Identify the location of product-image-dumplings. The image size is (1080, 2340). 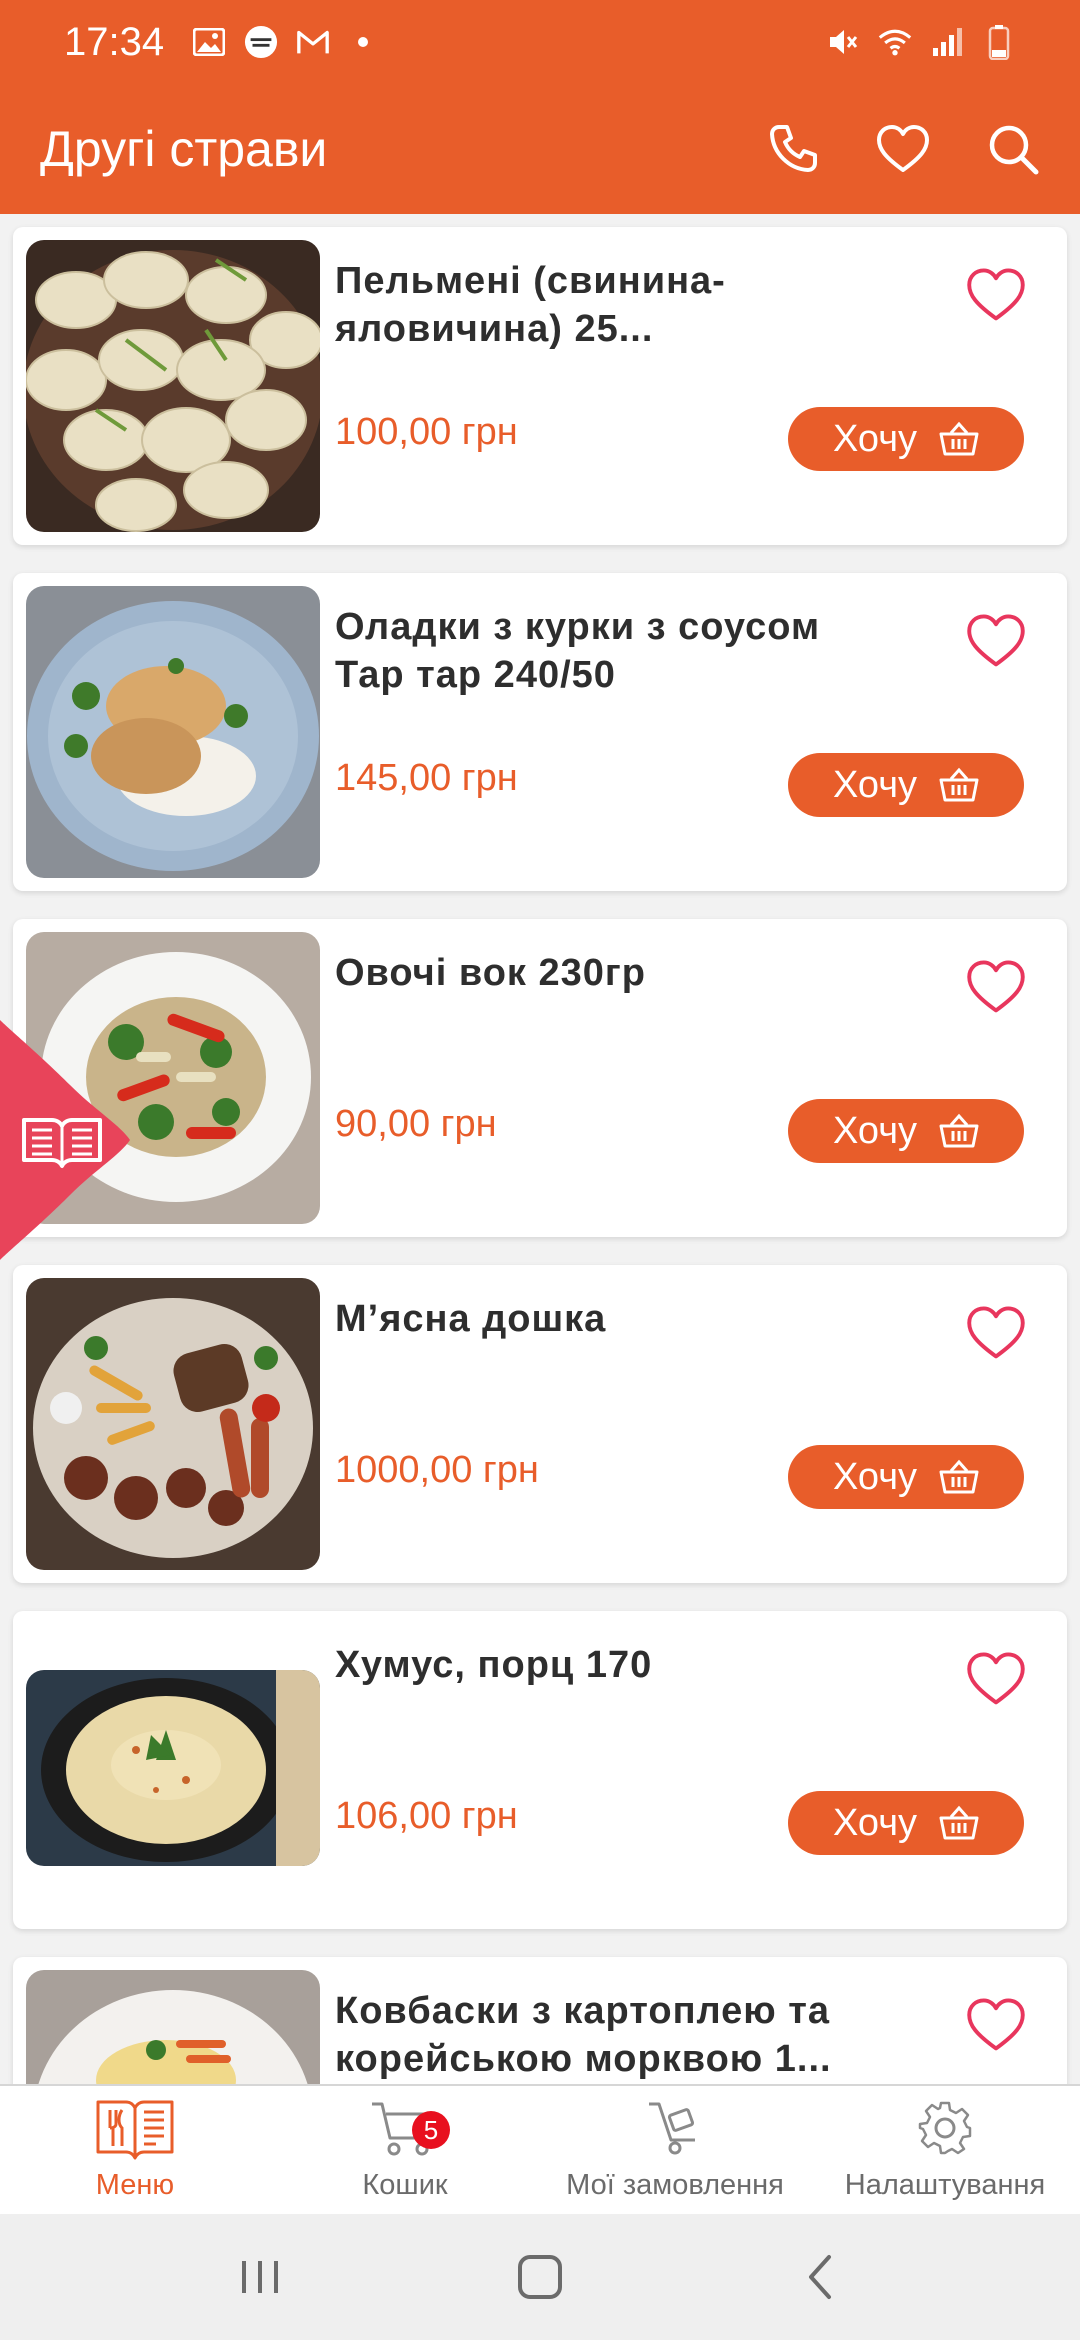
(173, 386).